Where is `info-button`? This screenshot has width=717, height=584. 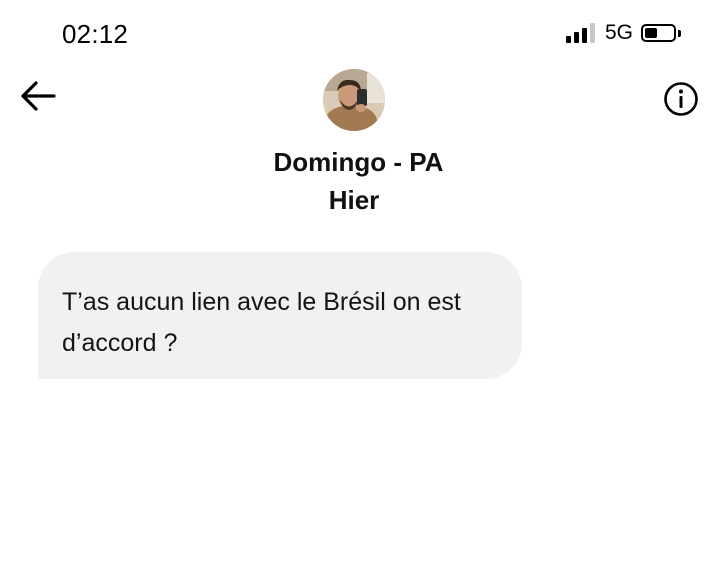 info-button is located at coordinates (681, 99).